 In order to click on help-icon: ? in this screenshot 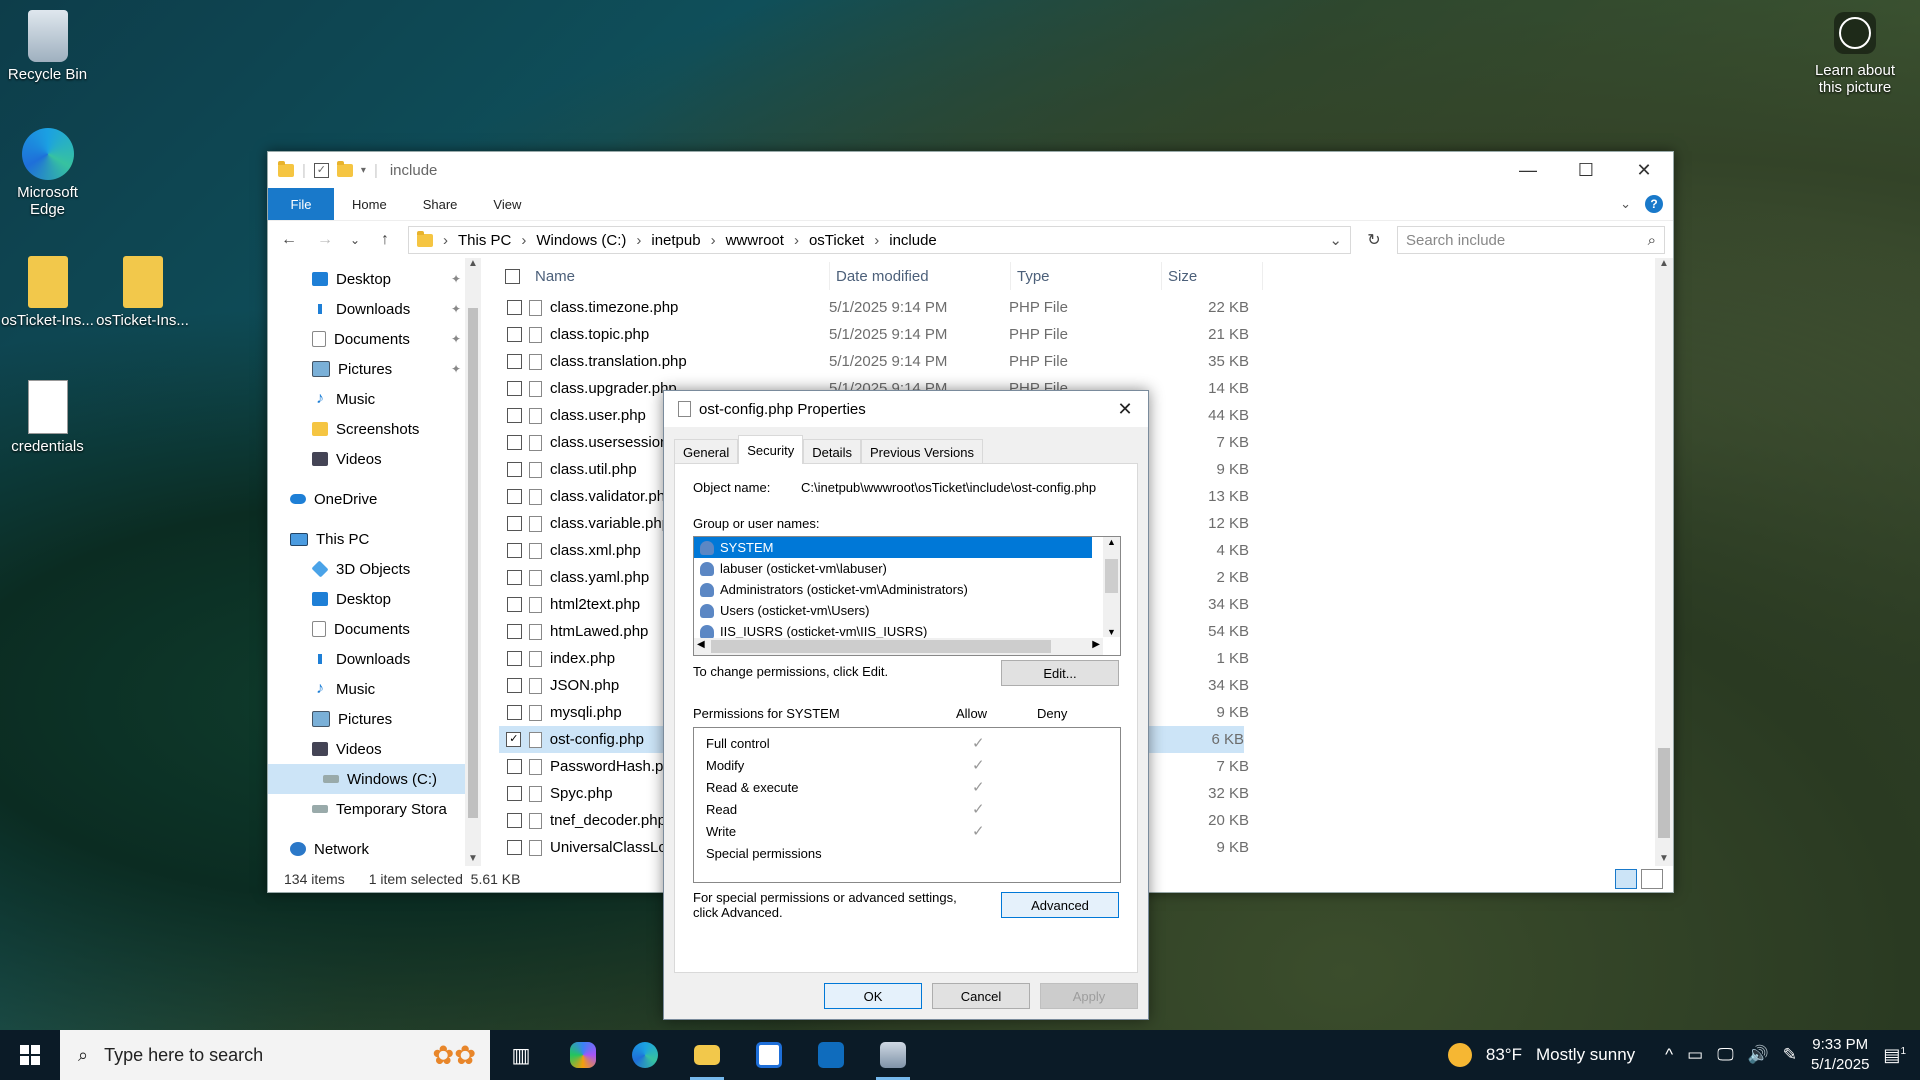, I will do `click(1654, 204)`.